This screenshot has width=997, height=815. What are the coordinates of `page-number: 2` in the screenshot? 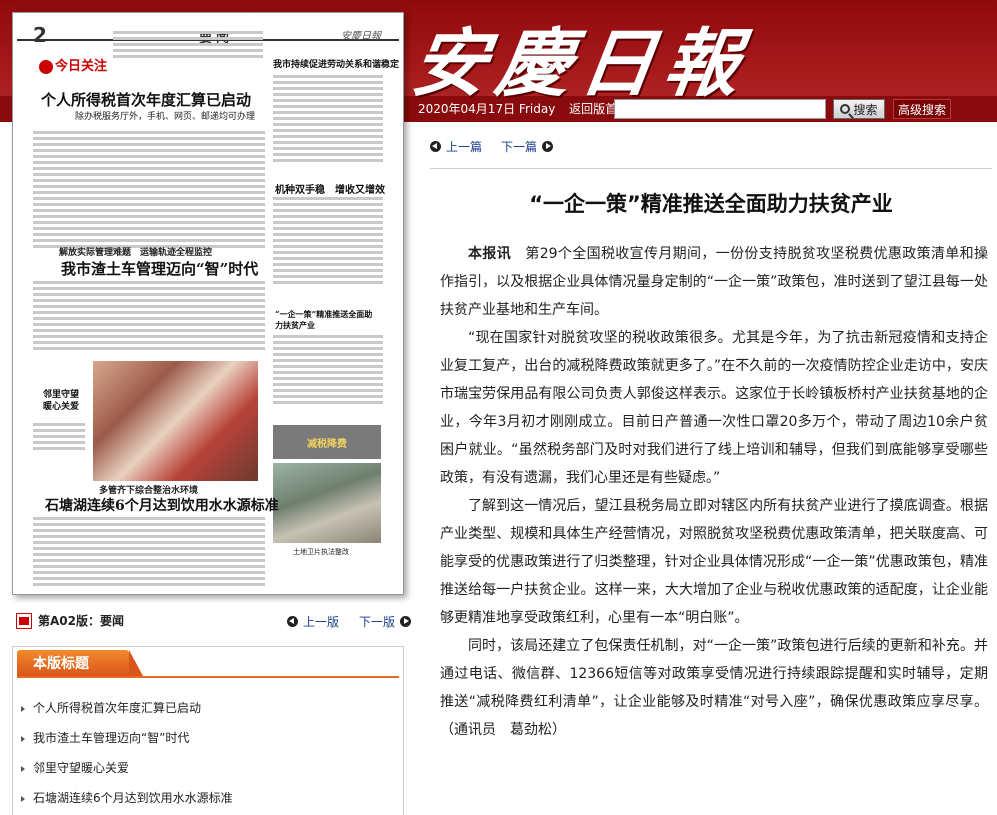 It's located at (40, 35).